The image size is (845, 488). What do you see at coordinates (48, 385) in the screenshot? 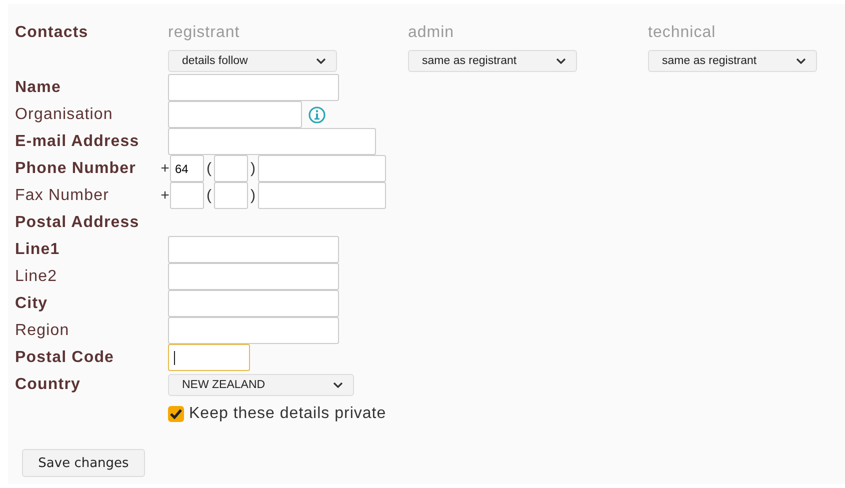
I see `field-label: Country` at bounding box center [48, 385].